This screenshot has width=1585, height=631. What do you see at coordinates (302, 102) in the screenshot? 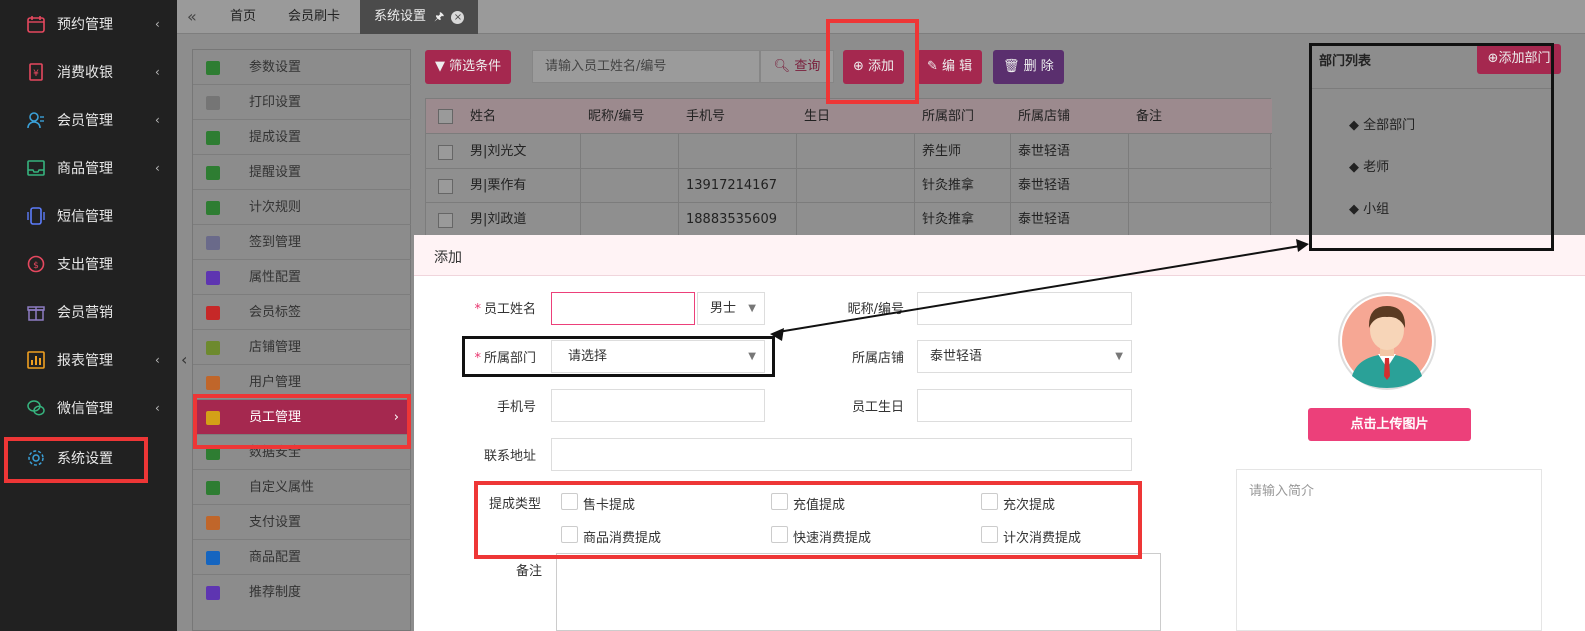
I see `subnav-item-print: 打印设置` at bounding box center [302, 102].